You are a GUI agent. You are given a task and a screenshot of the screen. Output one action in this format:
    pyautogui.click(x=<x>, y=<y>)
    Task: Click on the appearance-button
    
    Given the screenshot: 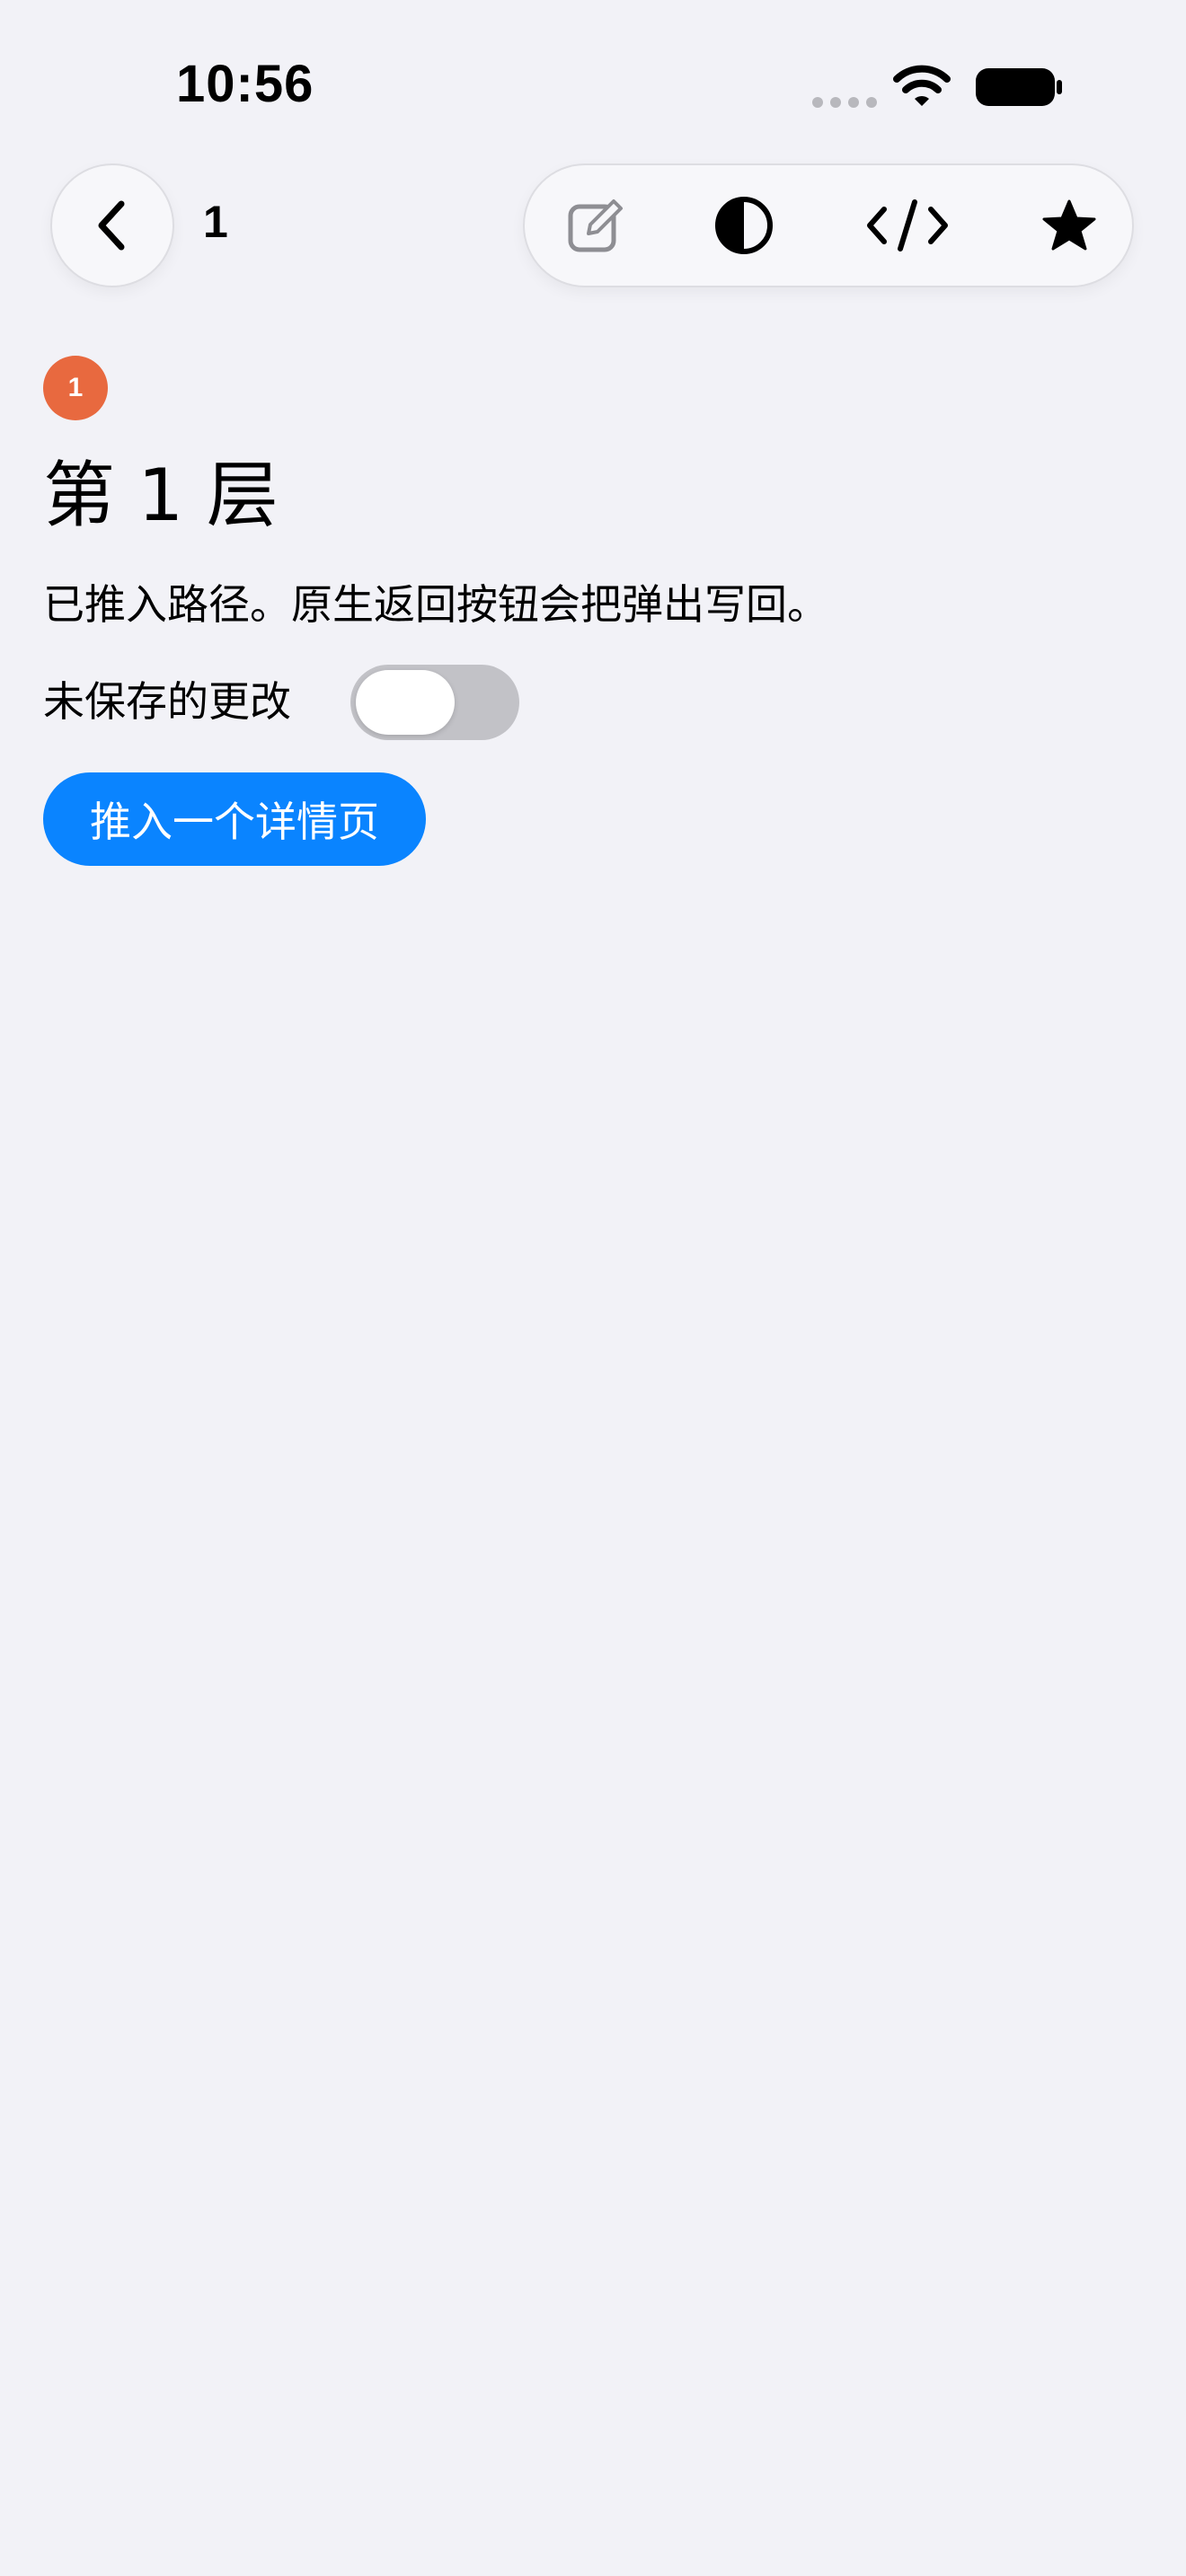 What is the action you would take?
    pyautogui.click(x=744, y=225)
    